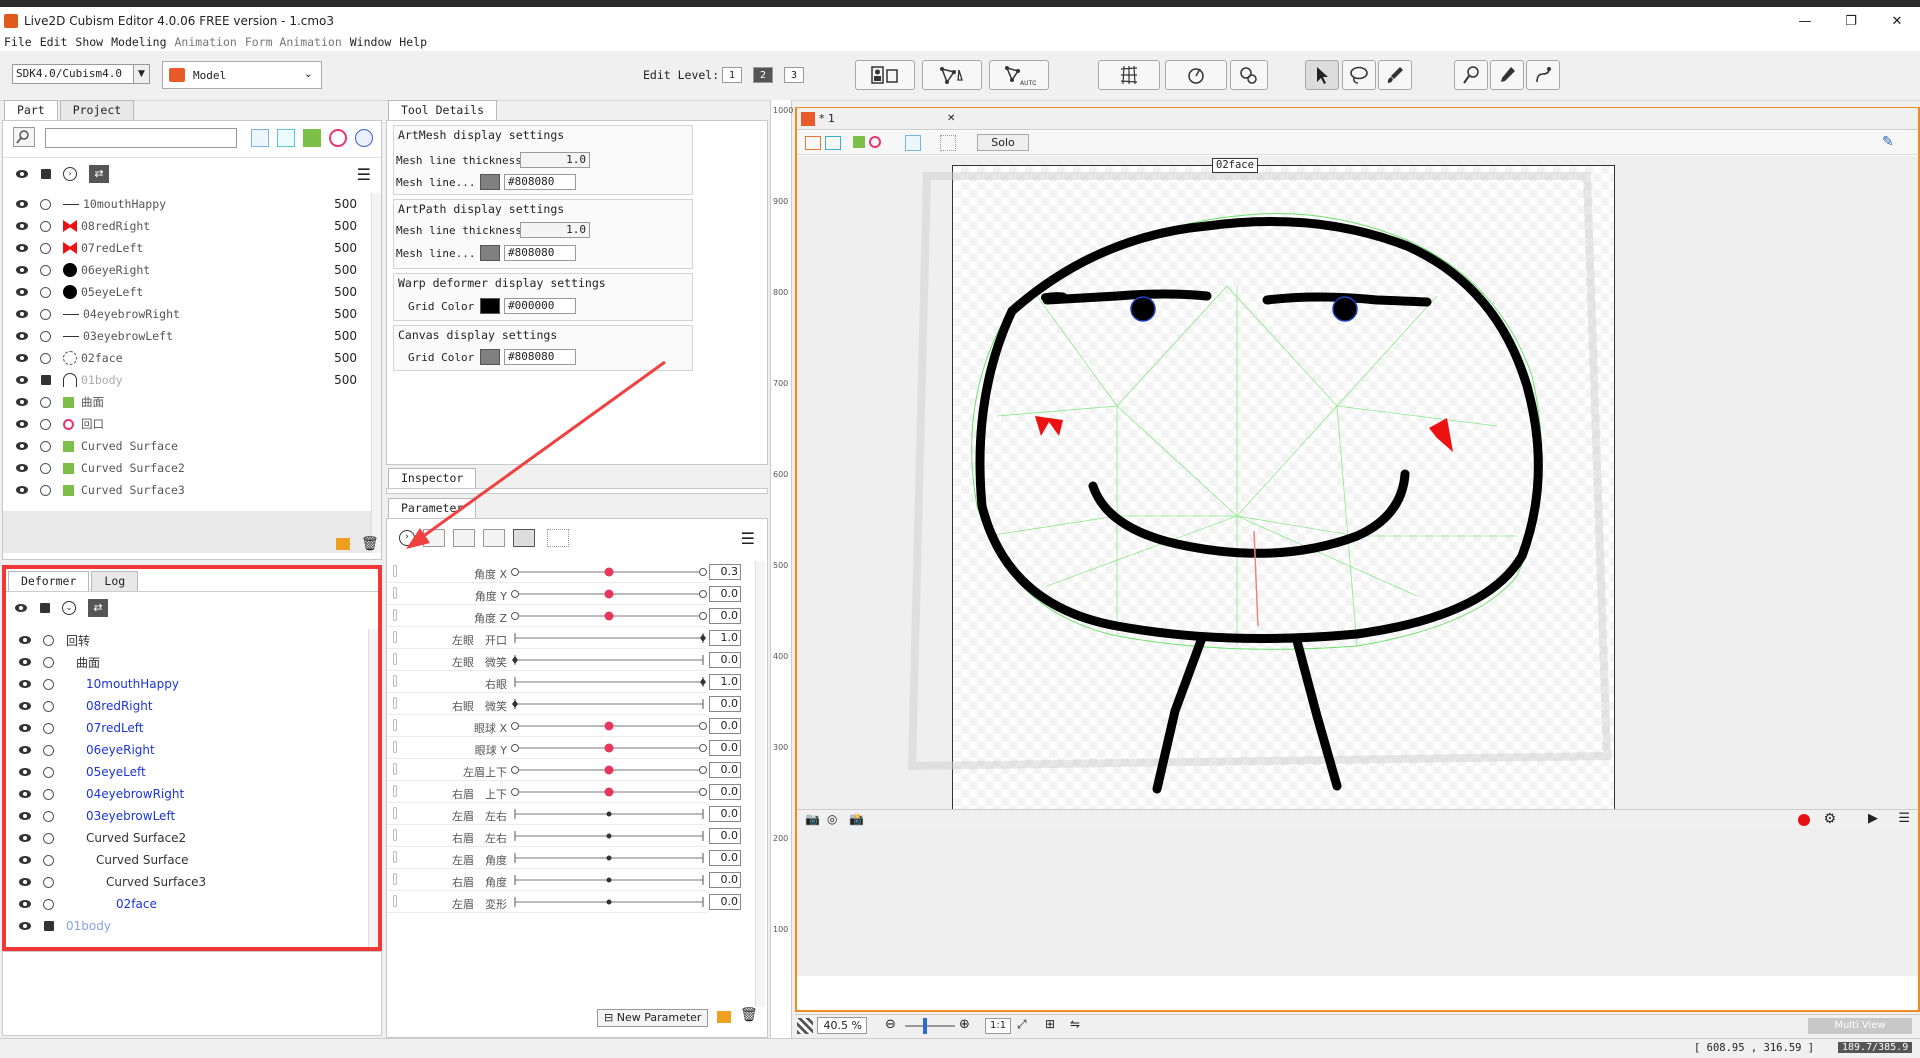 This screenshot has height=1058, width=1920. Describe the element at coordinates (81, 74) in the screenshot. I see `sdk-select: SDK4.0/Cubism4.0 ▼` at that location.